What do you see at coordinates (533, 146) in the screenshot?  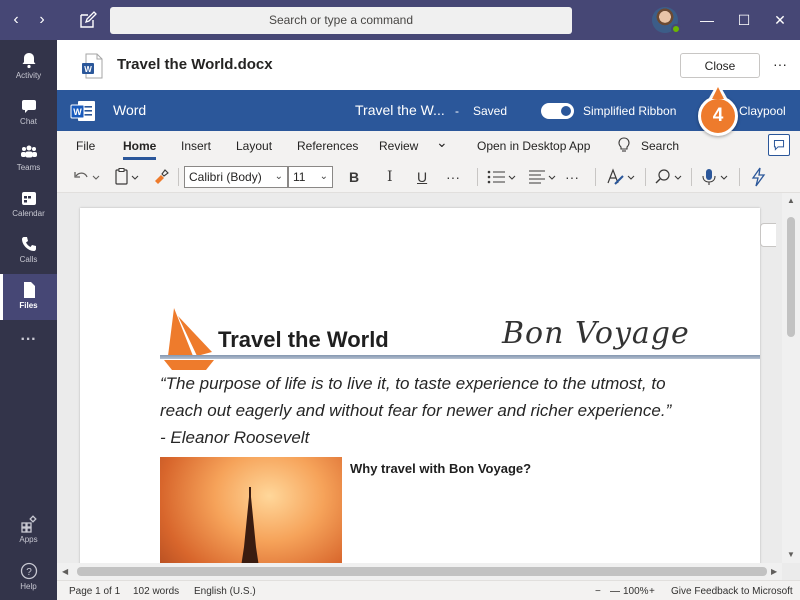 I see `open-in-desktop-app-button: Open in Desktop App` at bounding box center [533, 146].